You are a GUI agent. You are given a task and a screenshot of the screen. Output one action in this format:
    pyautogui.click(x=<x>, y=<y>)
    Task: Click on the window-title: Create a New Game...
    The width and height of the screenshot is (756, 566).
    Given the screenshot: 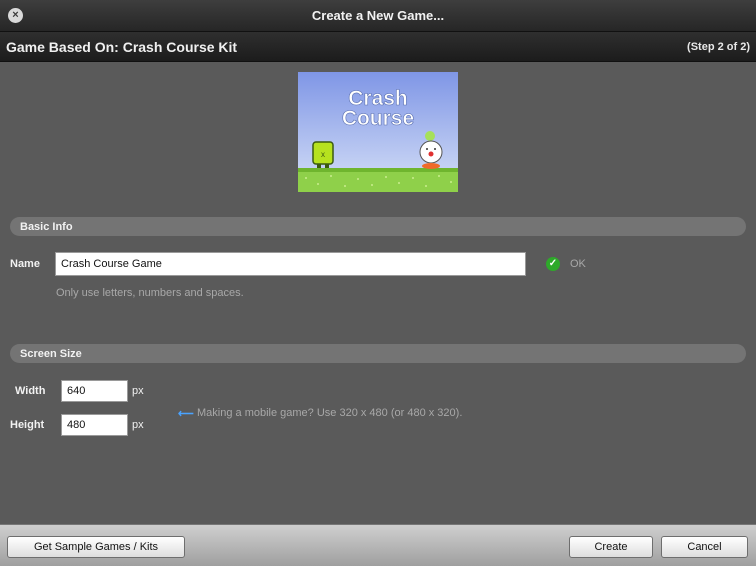 What is the action you would take?
    pyautogui.click(x=378, y=15)
    